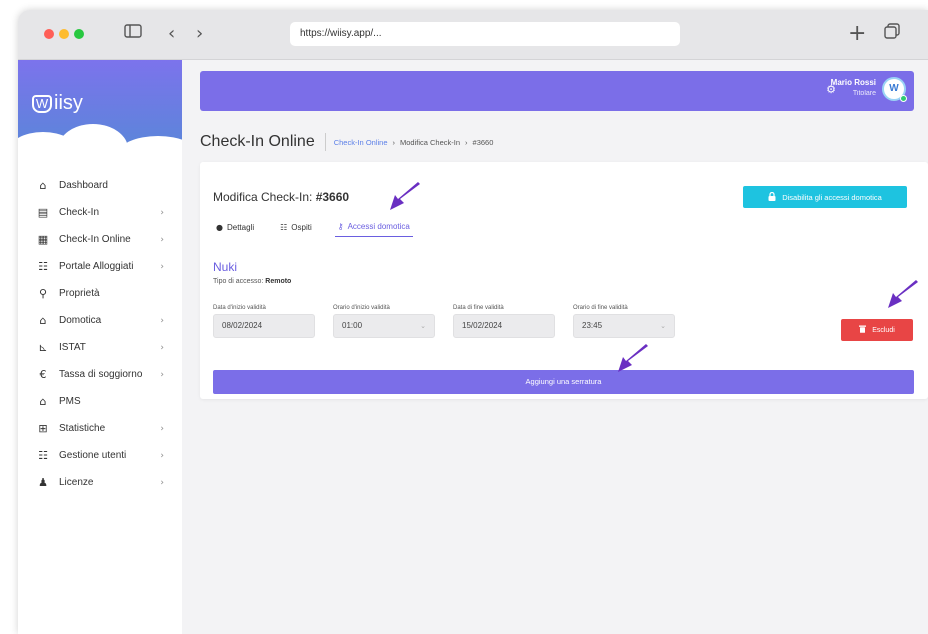 This screenshot has height=634, width=928. I want to click on minimize-window-dot, so click(64, 34).